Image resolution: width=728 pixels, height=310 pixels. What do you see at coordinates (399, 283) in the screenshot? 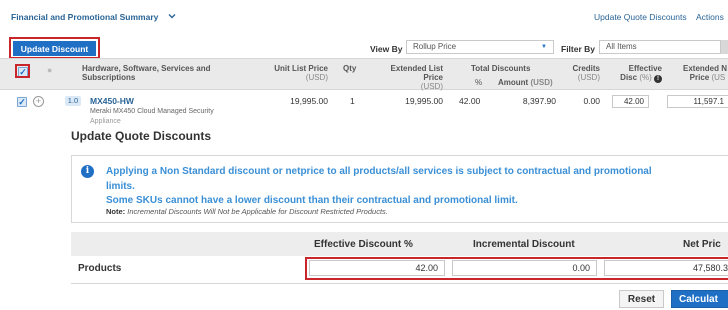
I see `divider` at bounding box center [399, 283].